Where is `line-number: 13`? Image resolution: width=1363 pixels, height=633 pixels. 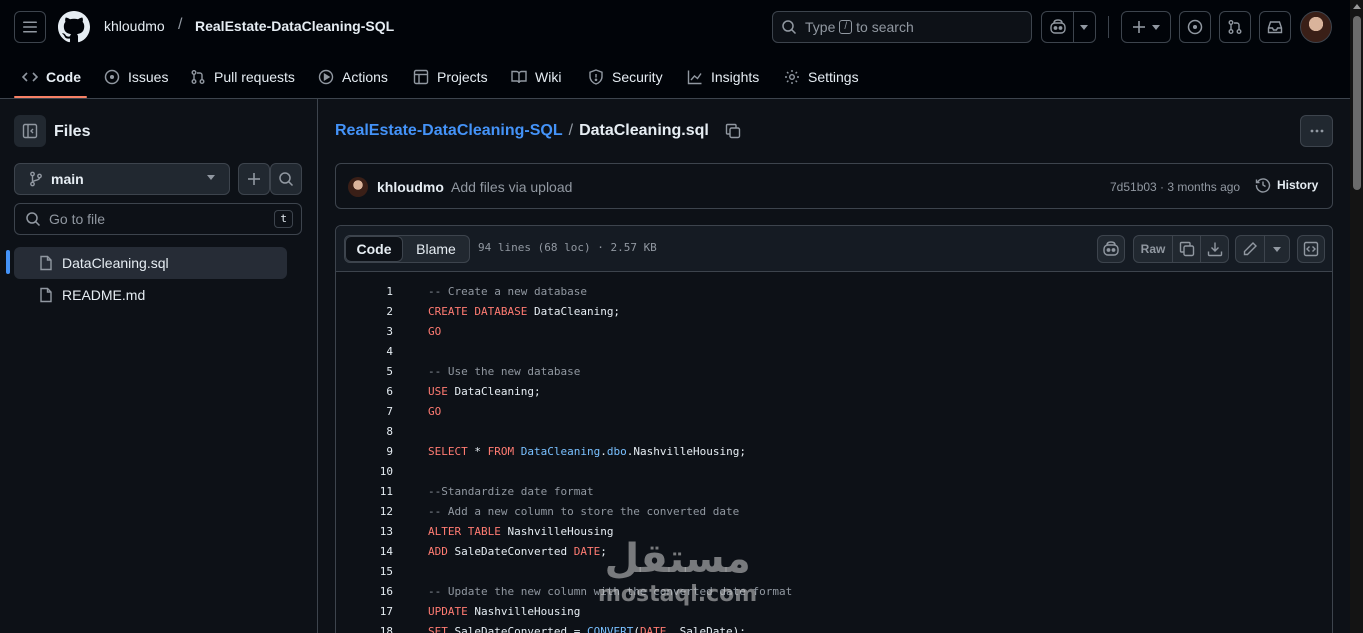 line-number: 13 is located at coordinates (364, 532).